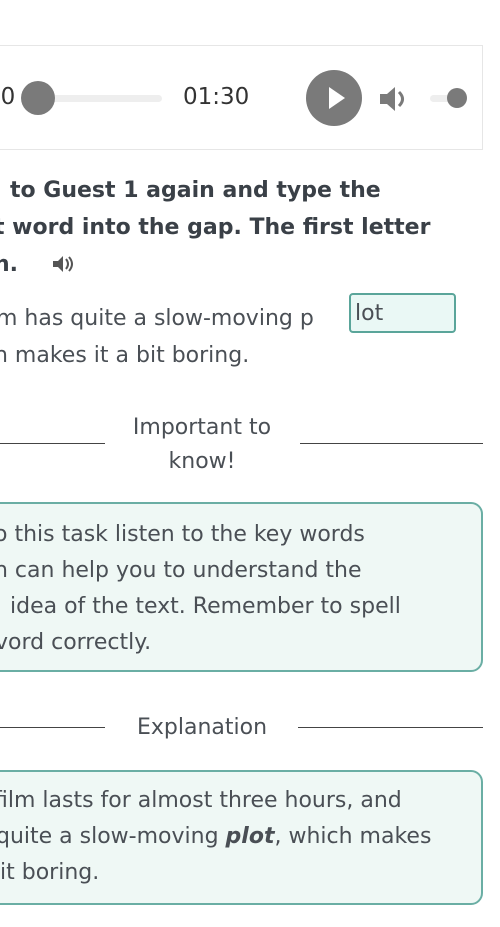 This screenshot has width=500, height=927. I want to click on progress-knob, so click(38, 98).